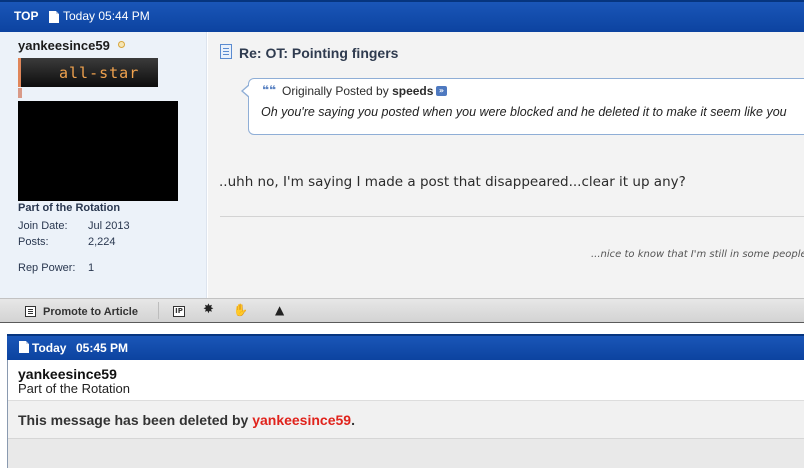 The height and width of the screenshot is (468, 804). Describe the element at coordinates (67, 374) in the screenshot. I see `post-2-username: yankeesince59` at that location.